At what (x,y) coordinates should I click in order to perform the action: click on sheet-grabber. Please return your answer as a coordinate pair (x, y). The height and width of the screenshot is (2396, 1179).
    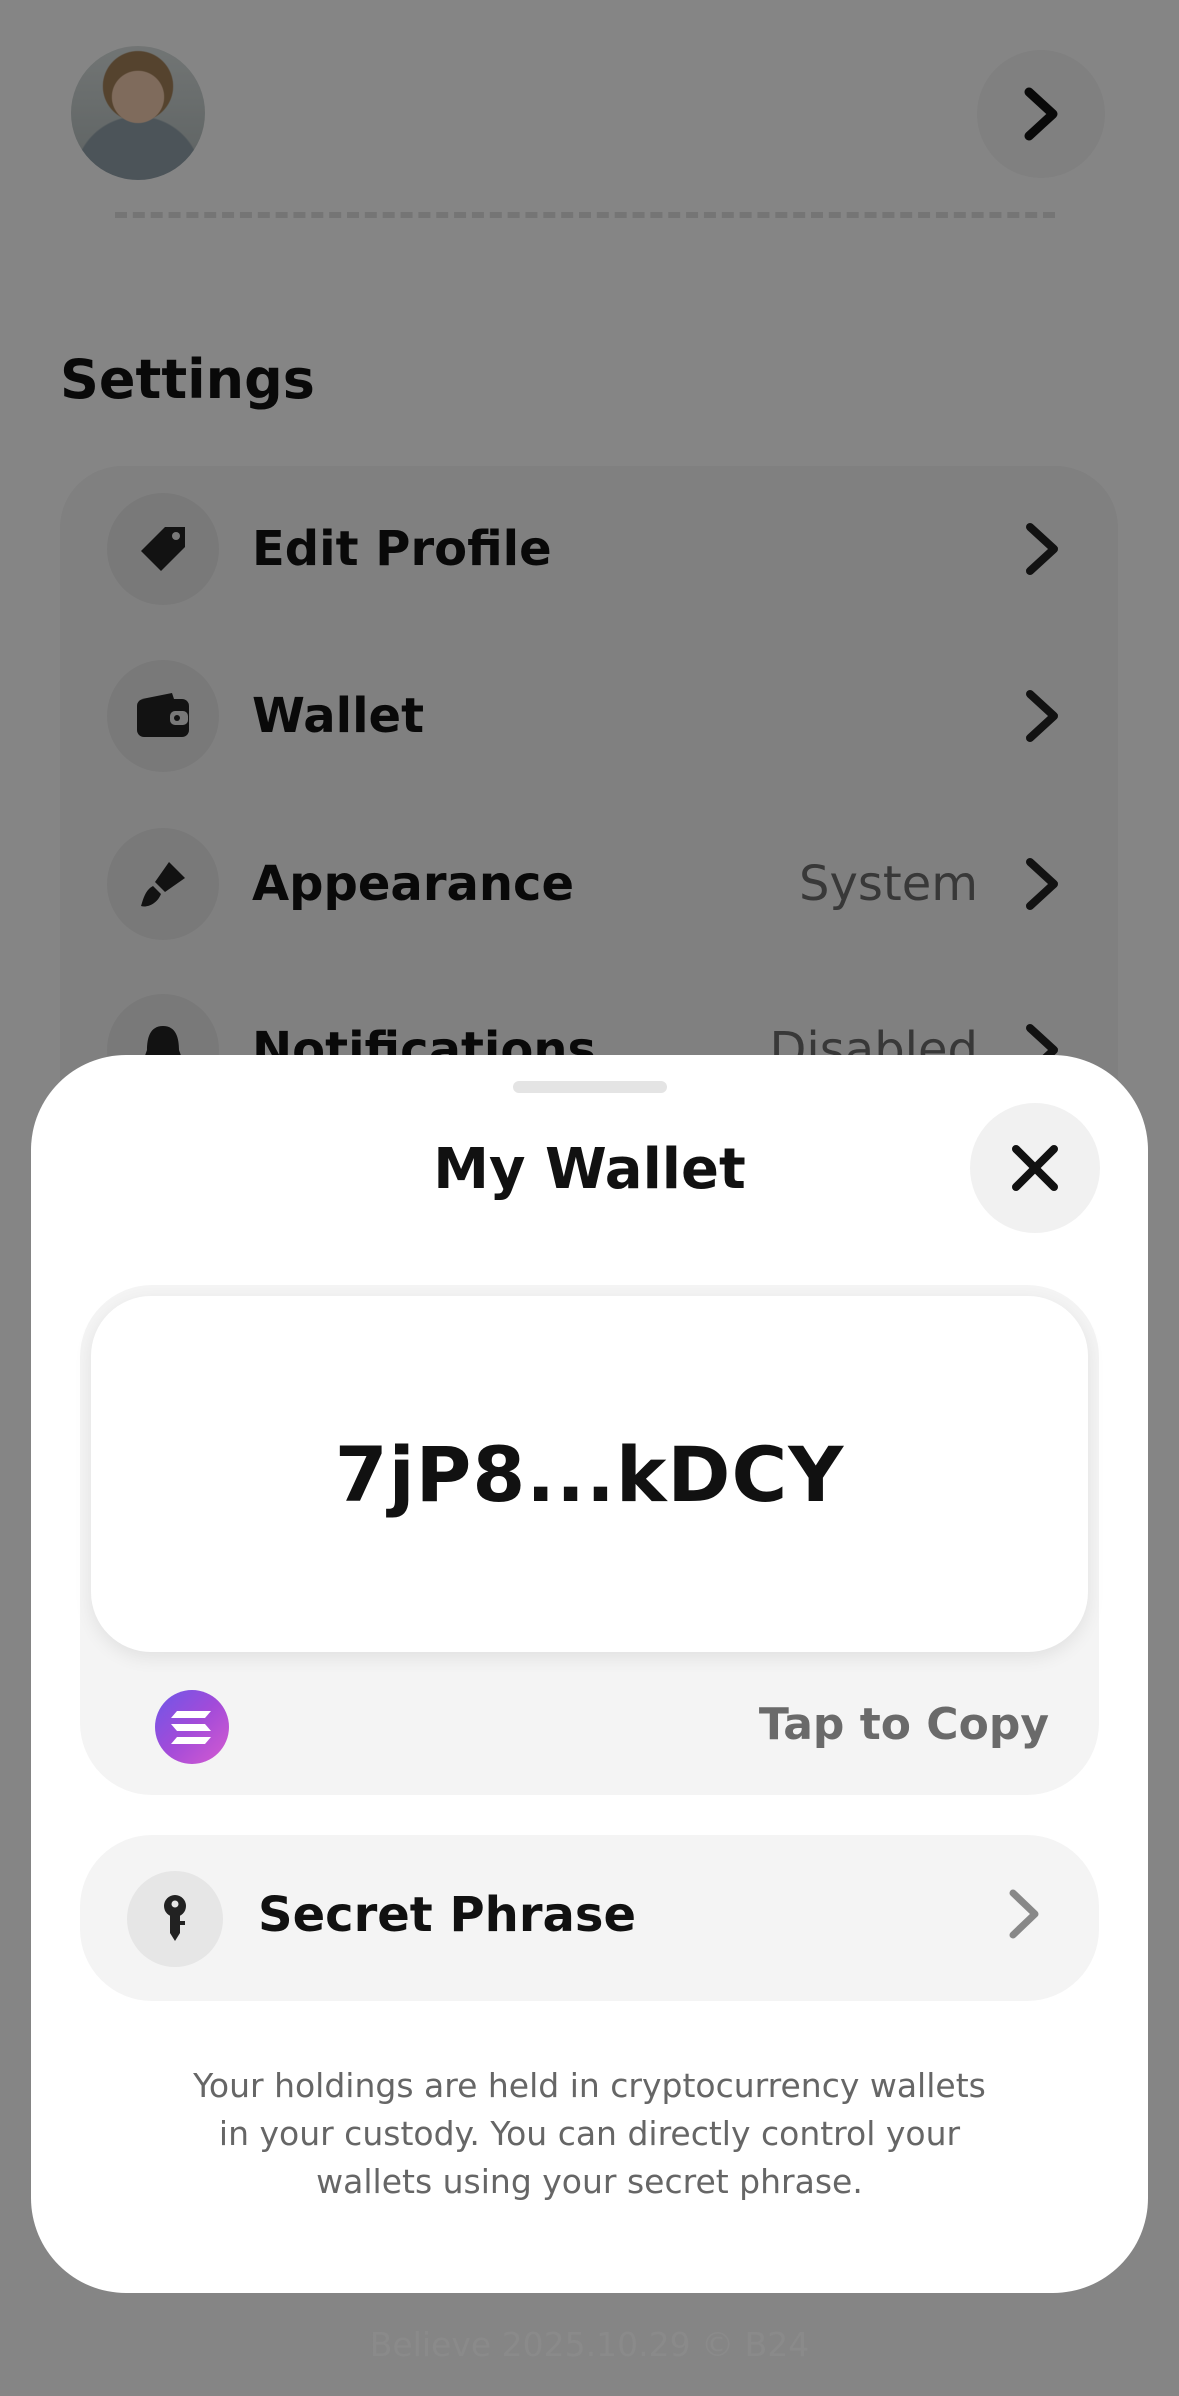
    Looking at the image, I should click on (590, 1087).